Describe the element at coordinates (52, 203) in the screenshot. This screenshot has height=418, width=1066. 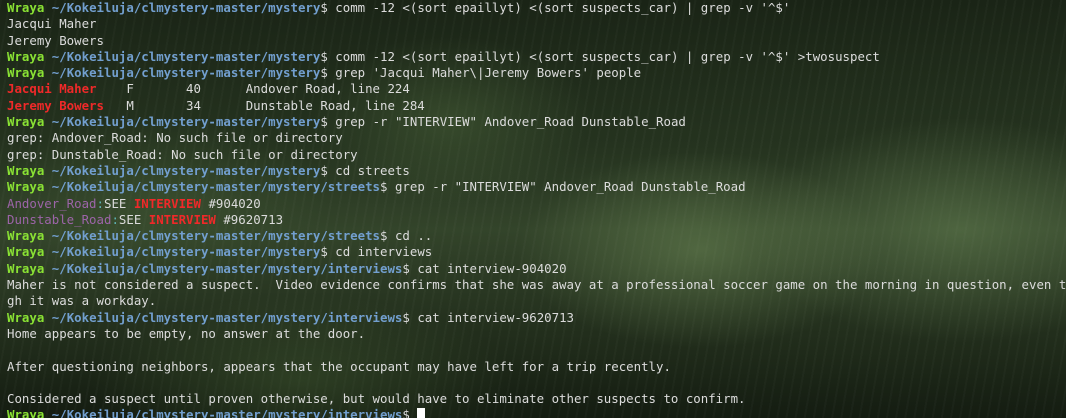
I see `grep-file-name: Andover_Road` at that location.